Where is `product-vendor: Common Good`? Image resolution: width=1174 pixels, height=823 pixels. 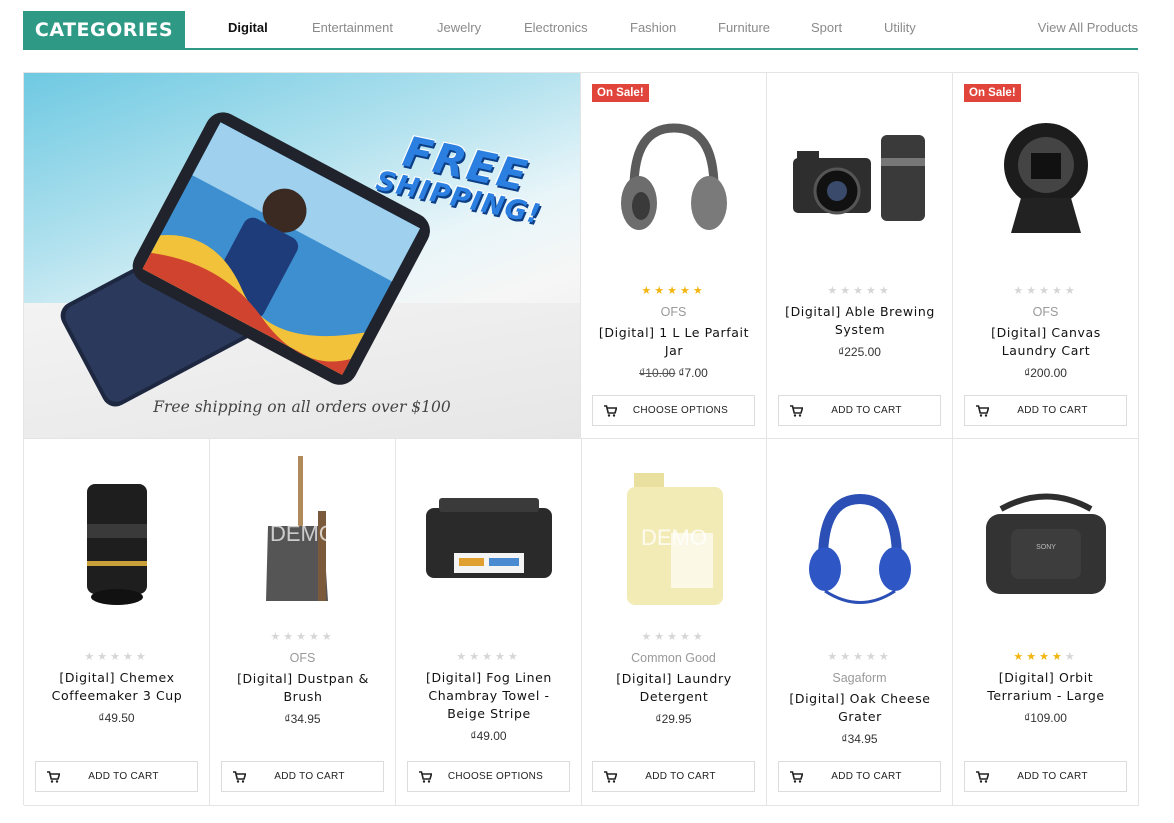
product-vendor: Common Good is located at coordinates (673, 658).